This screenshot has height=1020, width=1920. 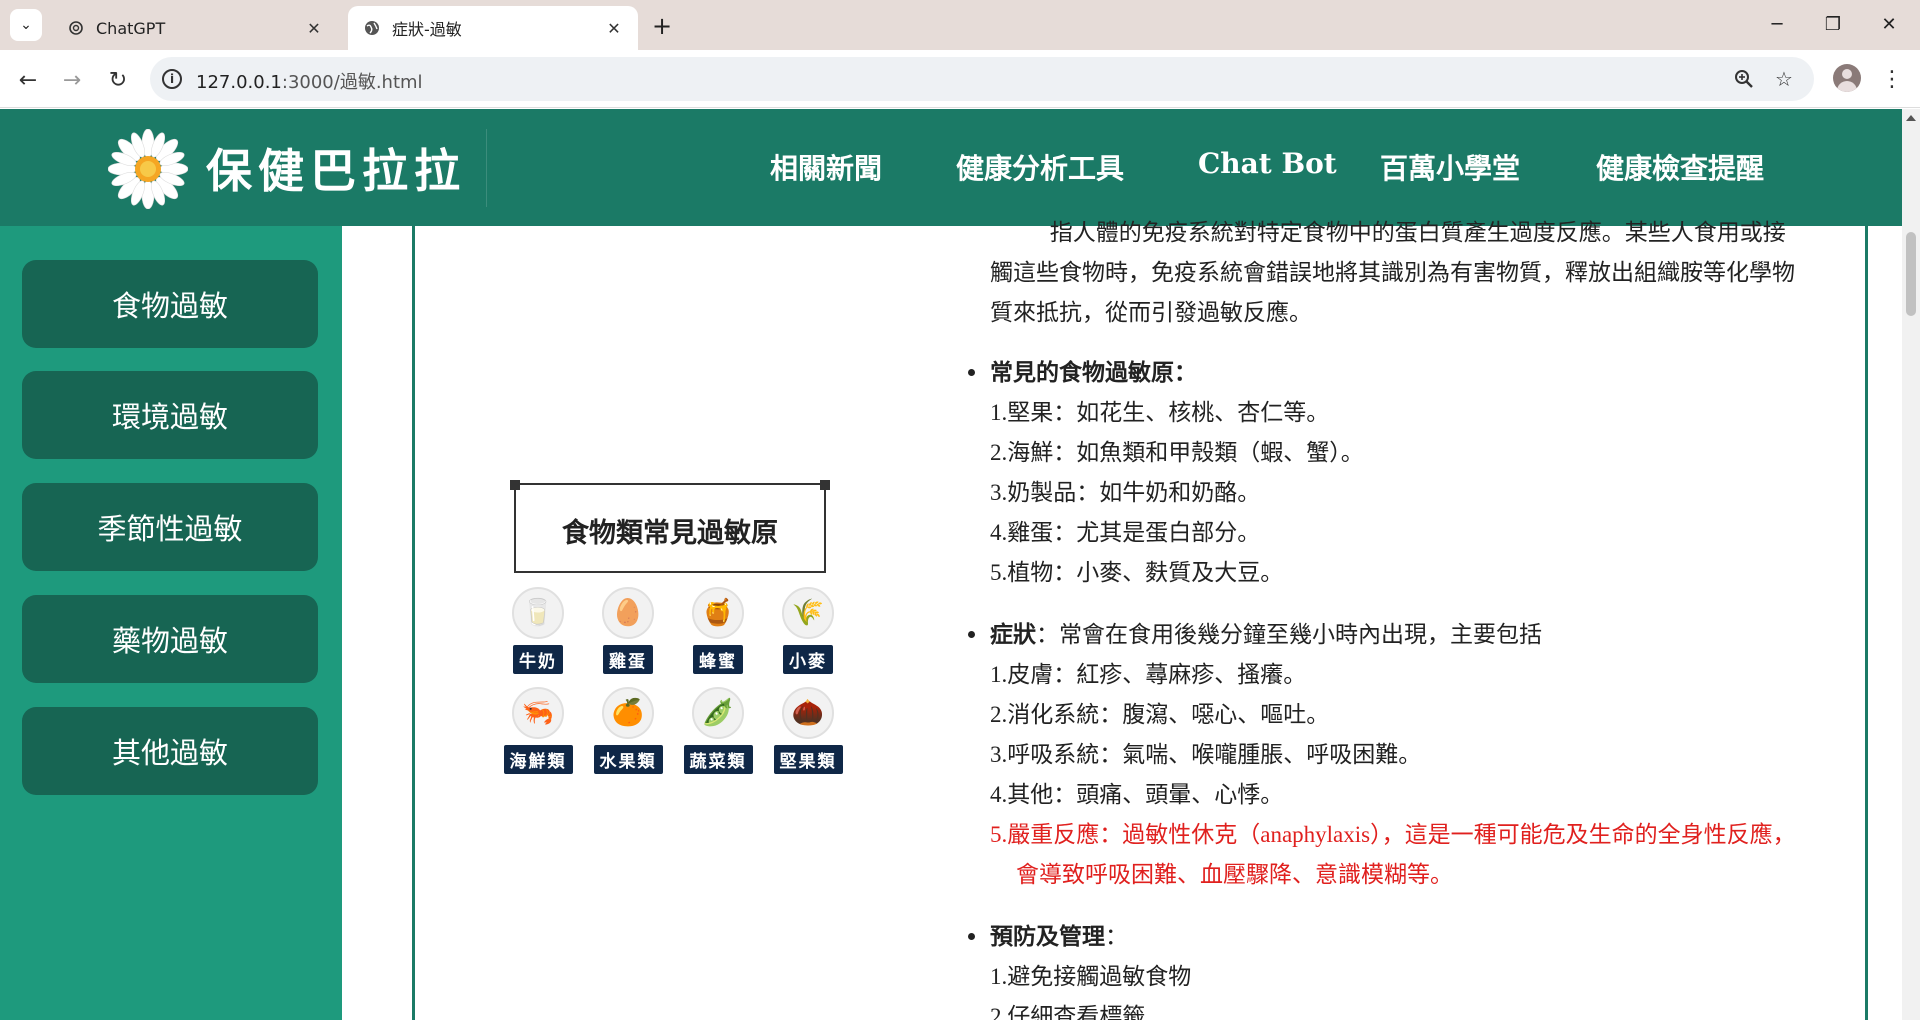 I want to click on list-item: 4.其他：頭痛、頭暈、心悸。, so click(x=1137, y=794).